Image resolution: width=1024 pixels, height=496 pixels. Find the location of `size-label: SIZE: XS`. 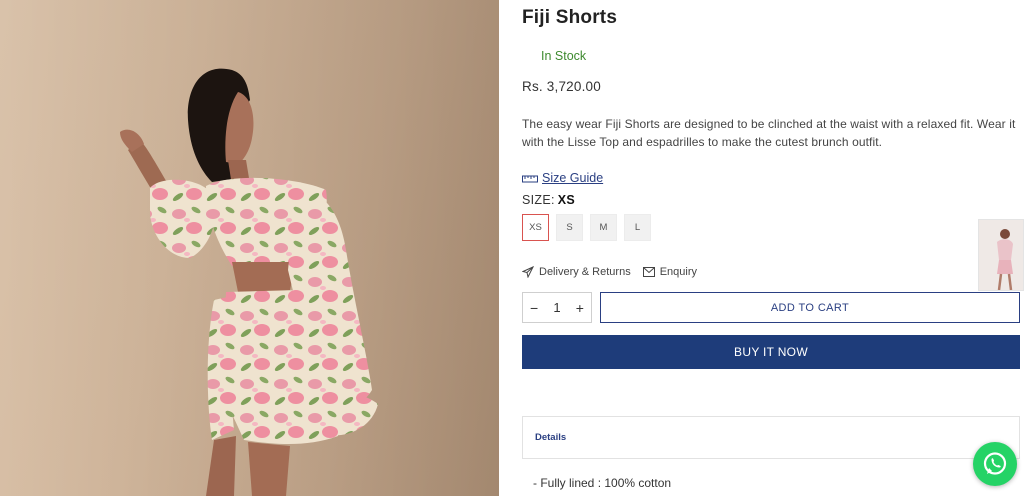

size-label: SIZE: XS is located at coordinates (548, 200).